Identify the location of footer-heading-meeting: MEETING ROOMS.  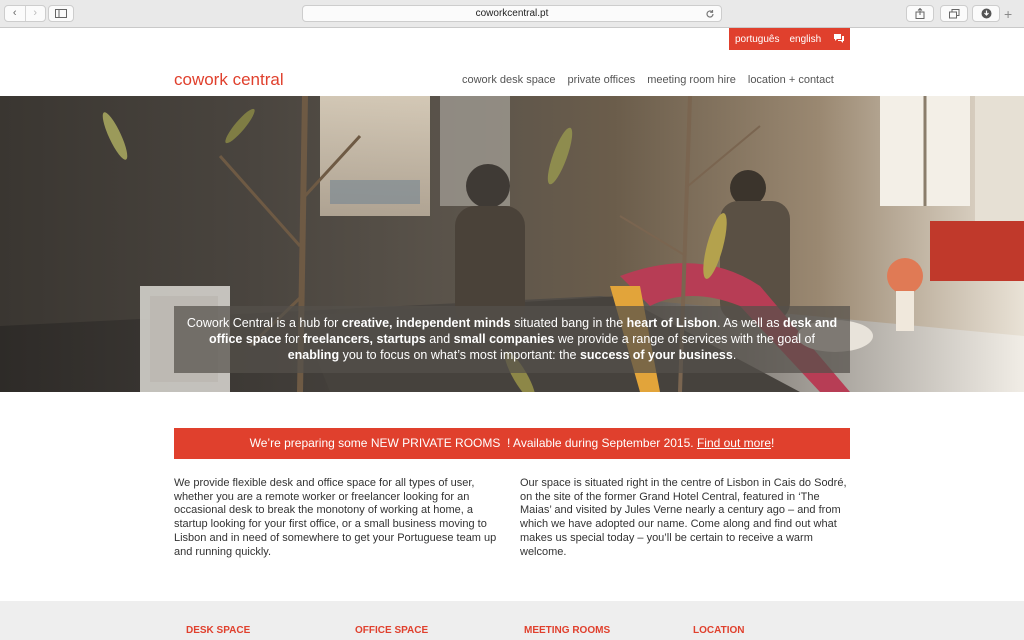
(567, 630).